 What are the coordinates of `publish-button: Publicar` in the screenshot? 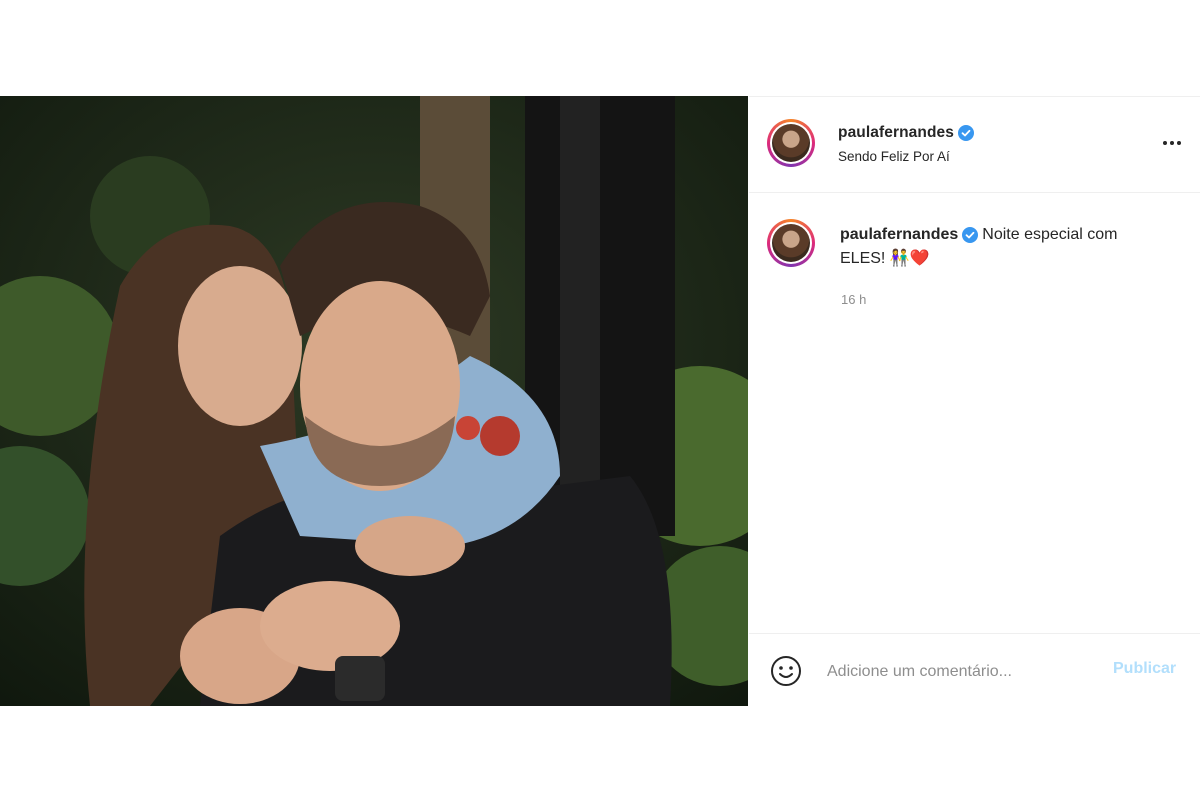 It's located at (1144, 669).